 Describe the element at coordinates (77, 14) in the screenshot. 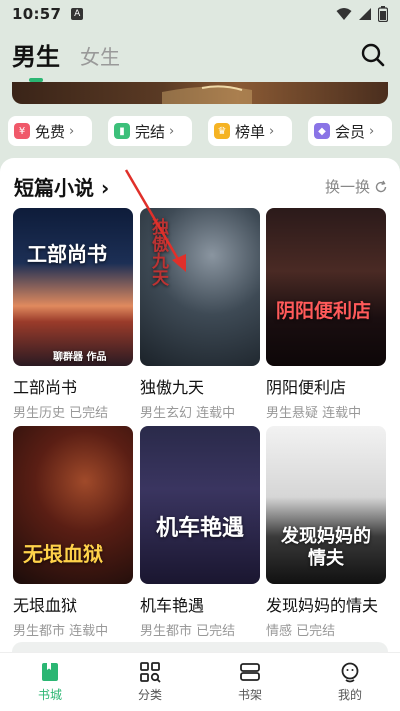

I see `notification-icon: A` at that location.